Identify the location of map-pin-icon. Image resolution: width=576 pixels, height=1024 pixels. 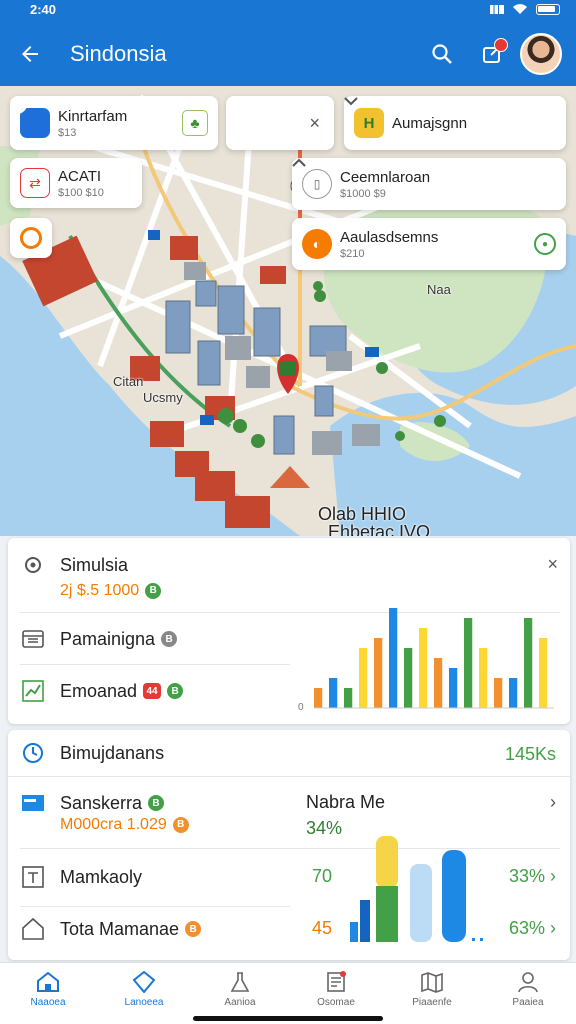
(144, 982).